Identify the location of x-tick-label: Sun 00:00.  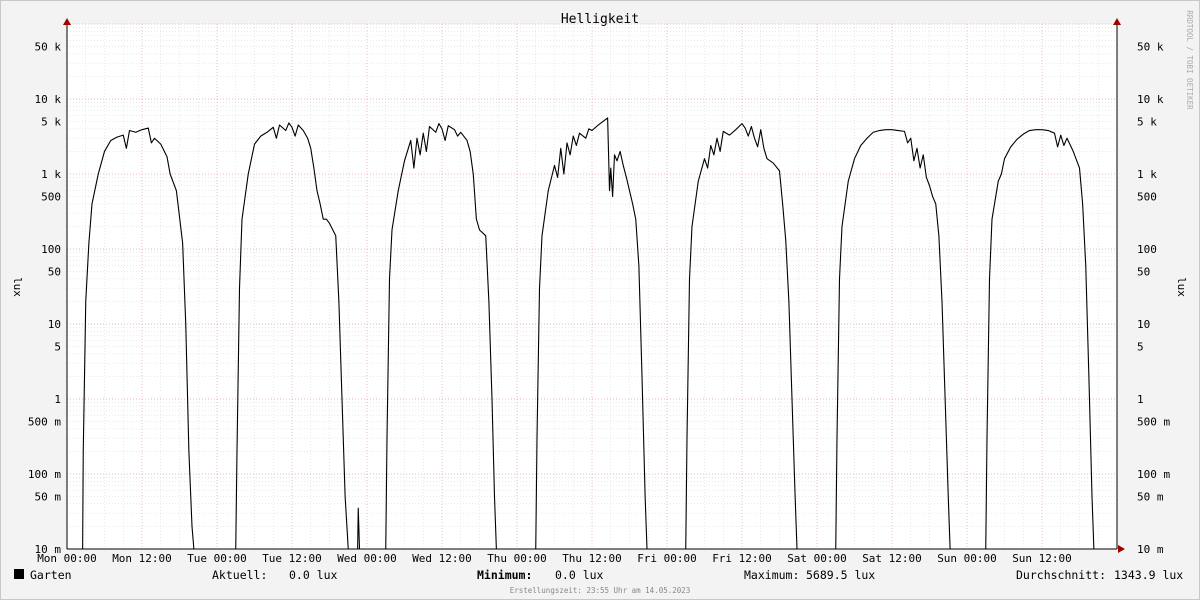
(967, 558).